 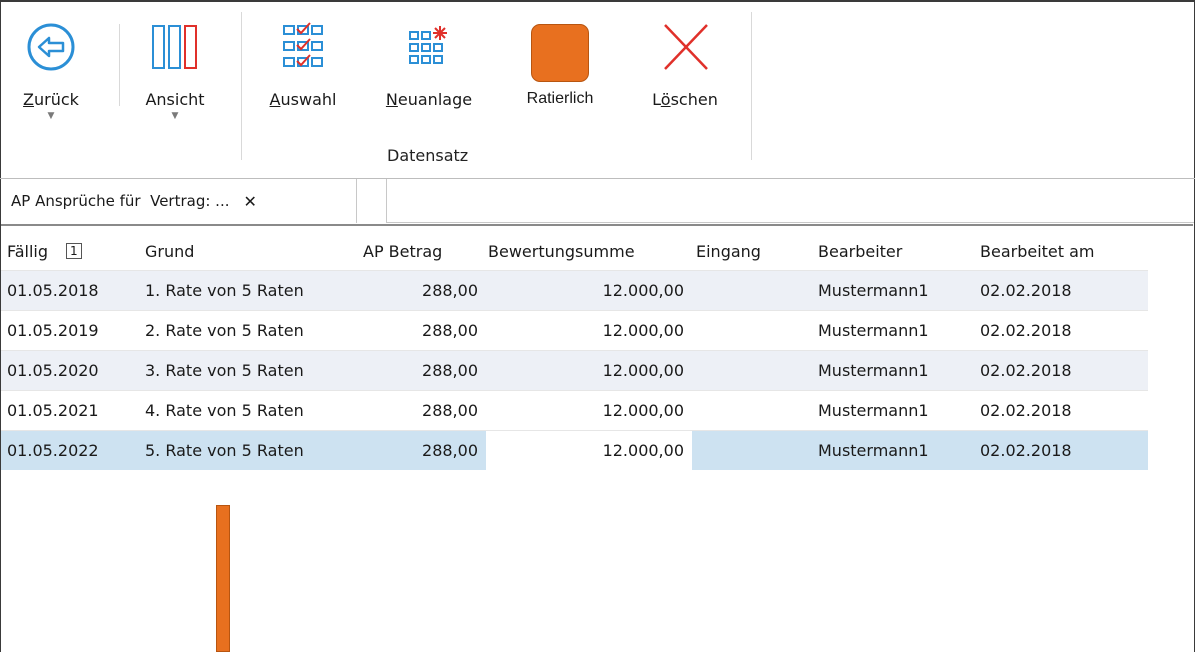 I want to click on installment-button: Ratierlich, so click(x=560, y=60).